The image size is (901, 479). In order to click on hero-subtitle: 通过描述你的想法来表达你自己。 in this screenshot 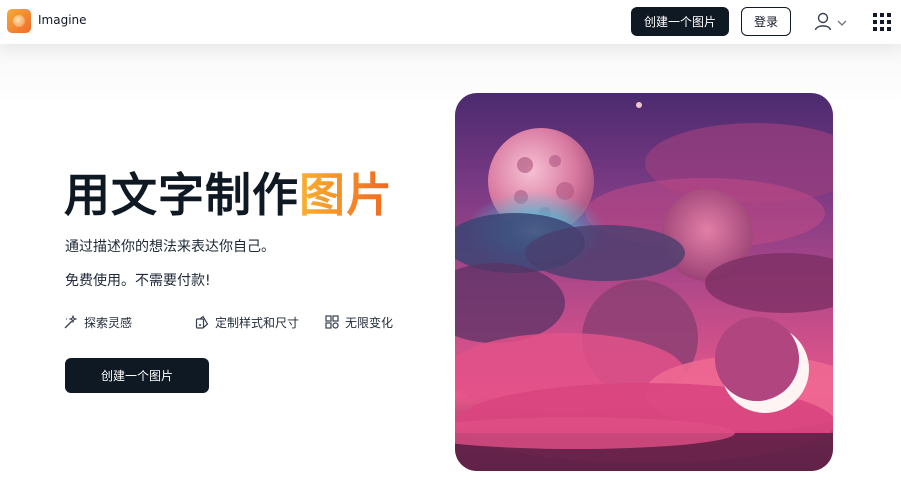, I will do `click(170, 247)`.